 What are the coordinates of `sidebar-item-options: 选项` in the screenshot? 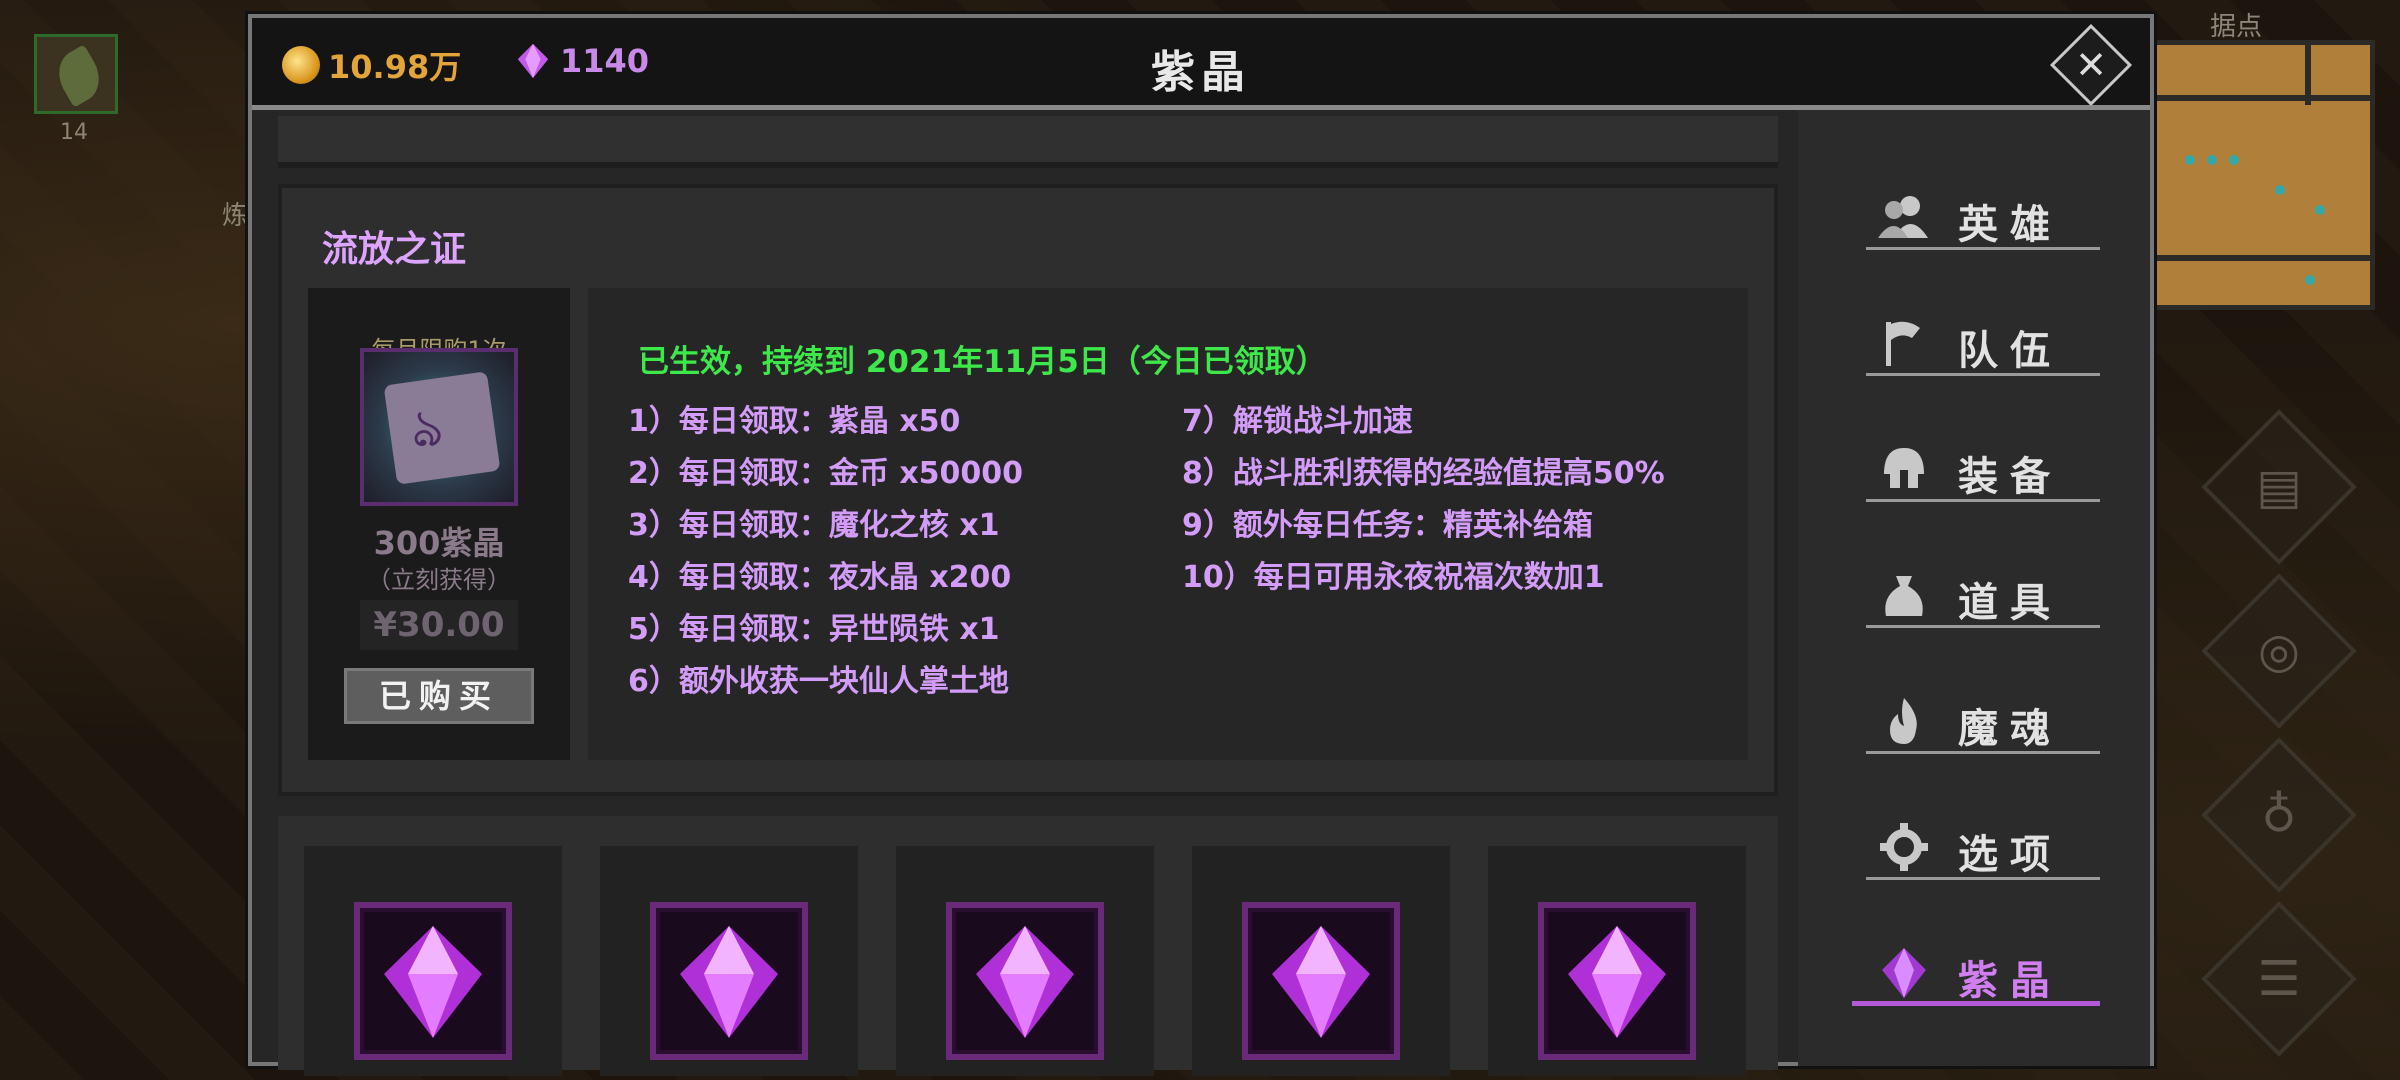 It's located at (1983, 845).